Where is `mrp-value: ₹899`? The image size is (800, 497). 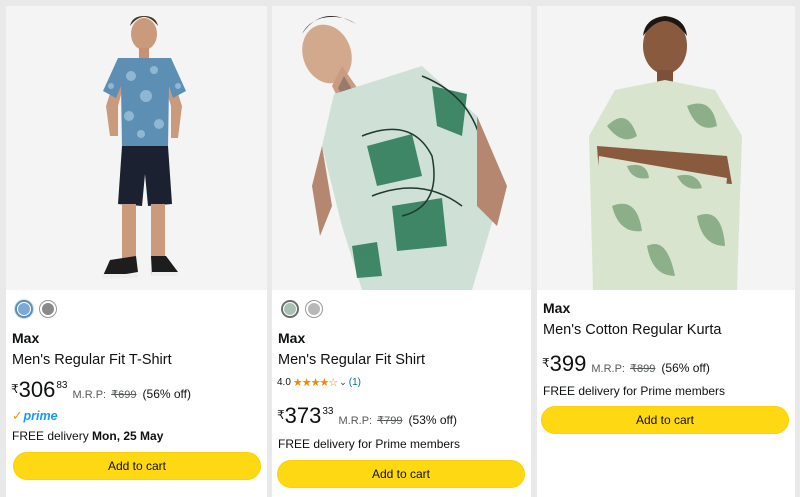 mrp-value: ₹899 is located at coordinates (643, 369).